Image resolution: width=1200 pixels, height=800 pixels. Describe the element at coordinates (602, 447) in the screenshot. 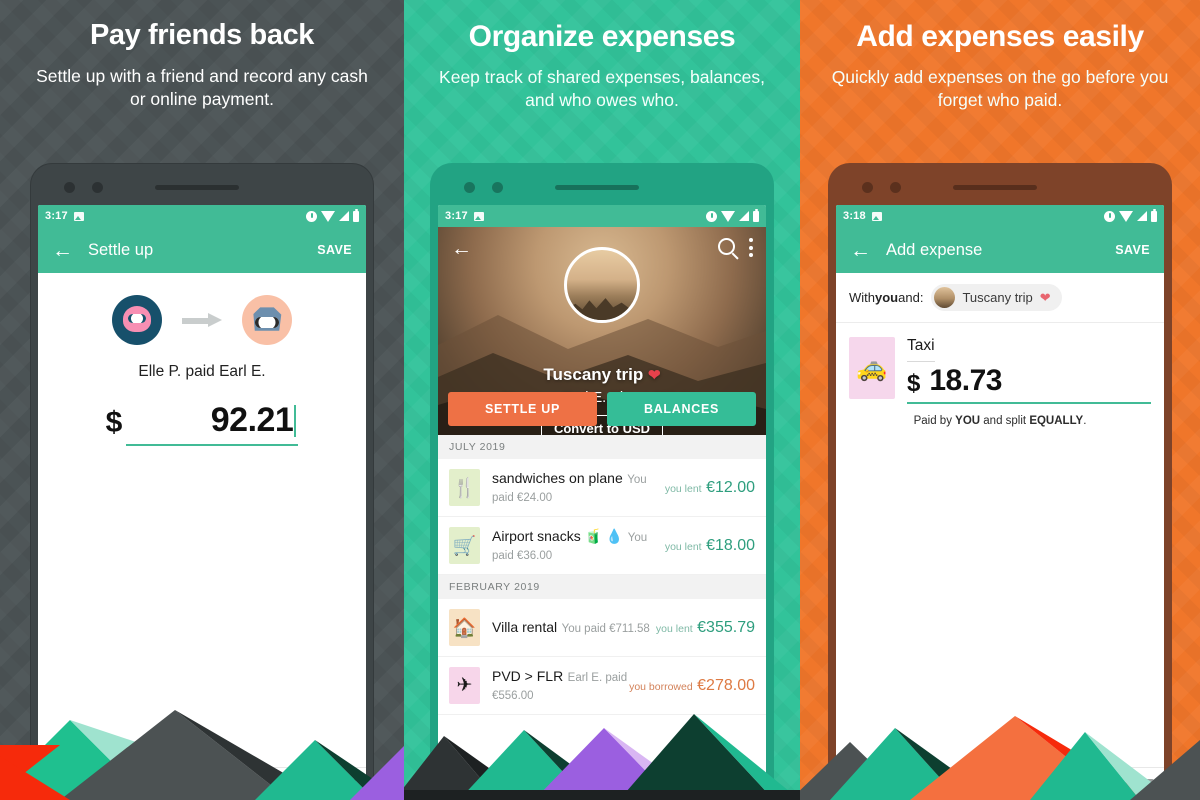

I see `section-header-july: JULY 2019` at that location.